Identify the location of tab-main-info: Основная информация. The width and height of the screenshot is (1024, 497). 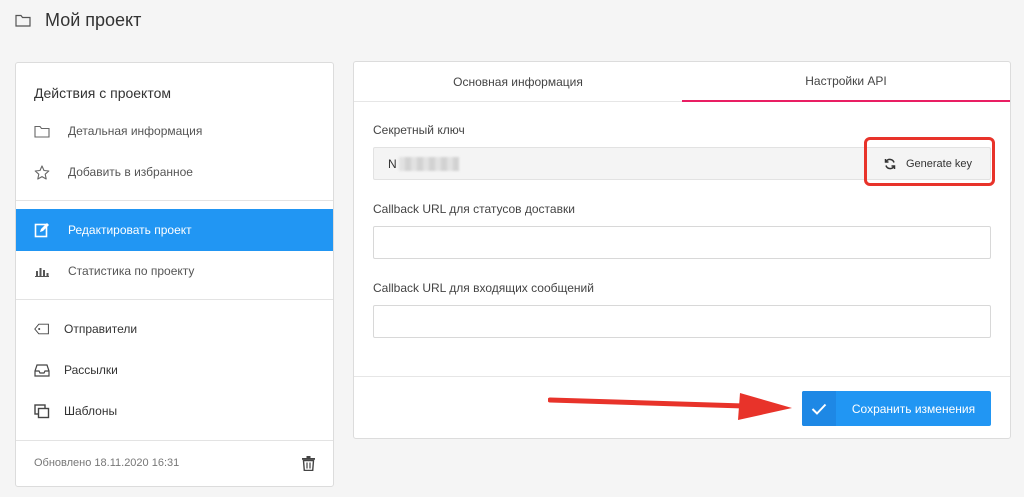
(518, 82).